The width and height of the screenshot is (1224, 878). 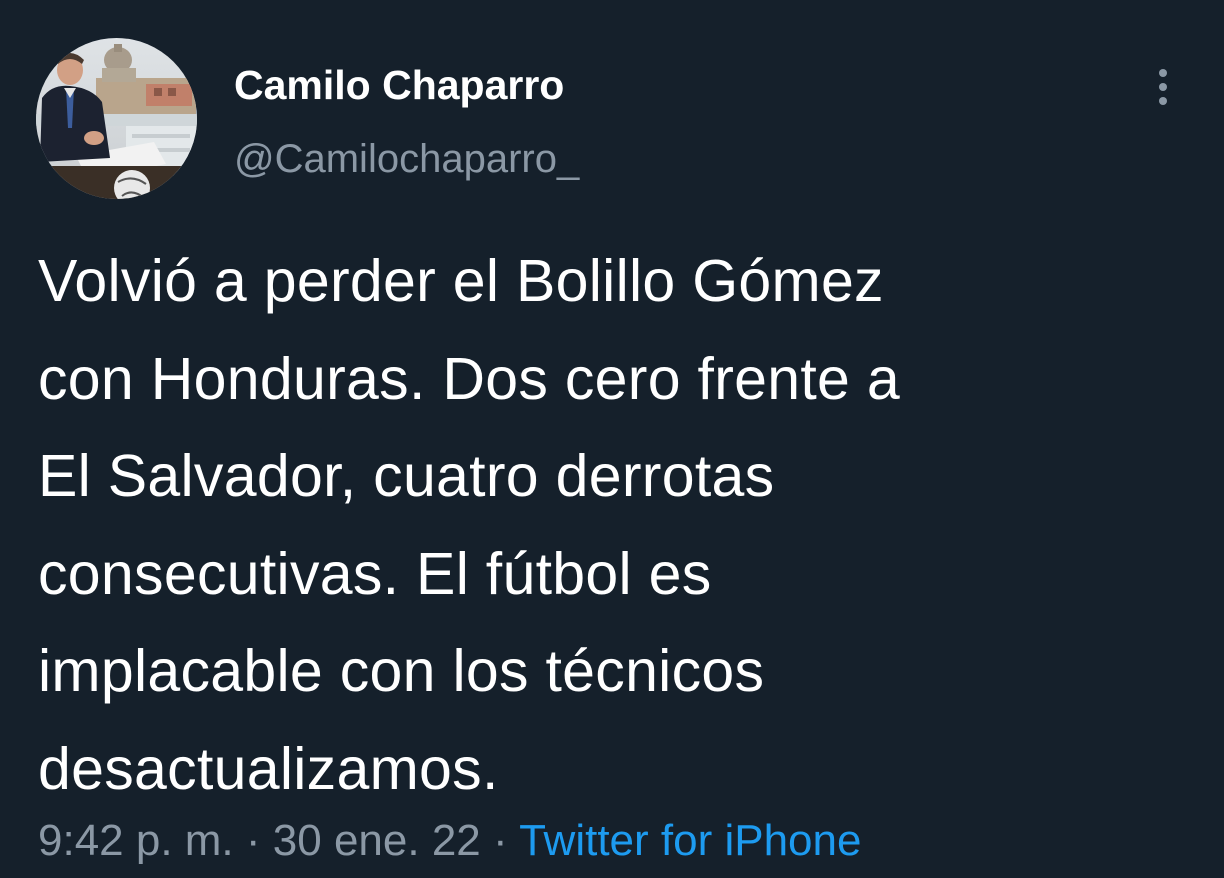 What do you see at coordinates (406, 159) in the screenshot?
I see `author-handle: @Camilochaparro_` at bounding box center [406, 159].